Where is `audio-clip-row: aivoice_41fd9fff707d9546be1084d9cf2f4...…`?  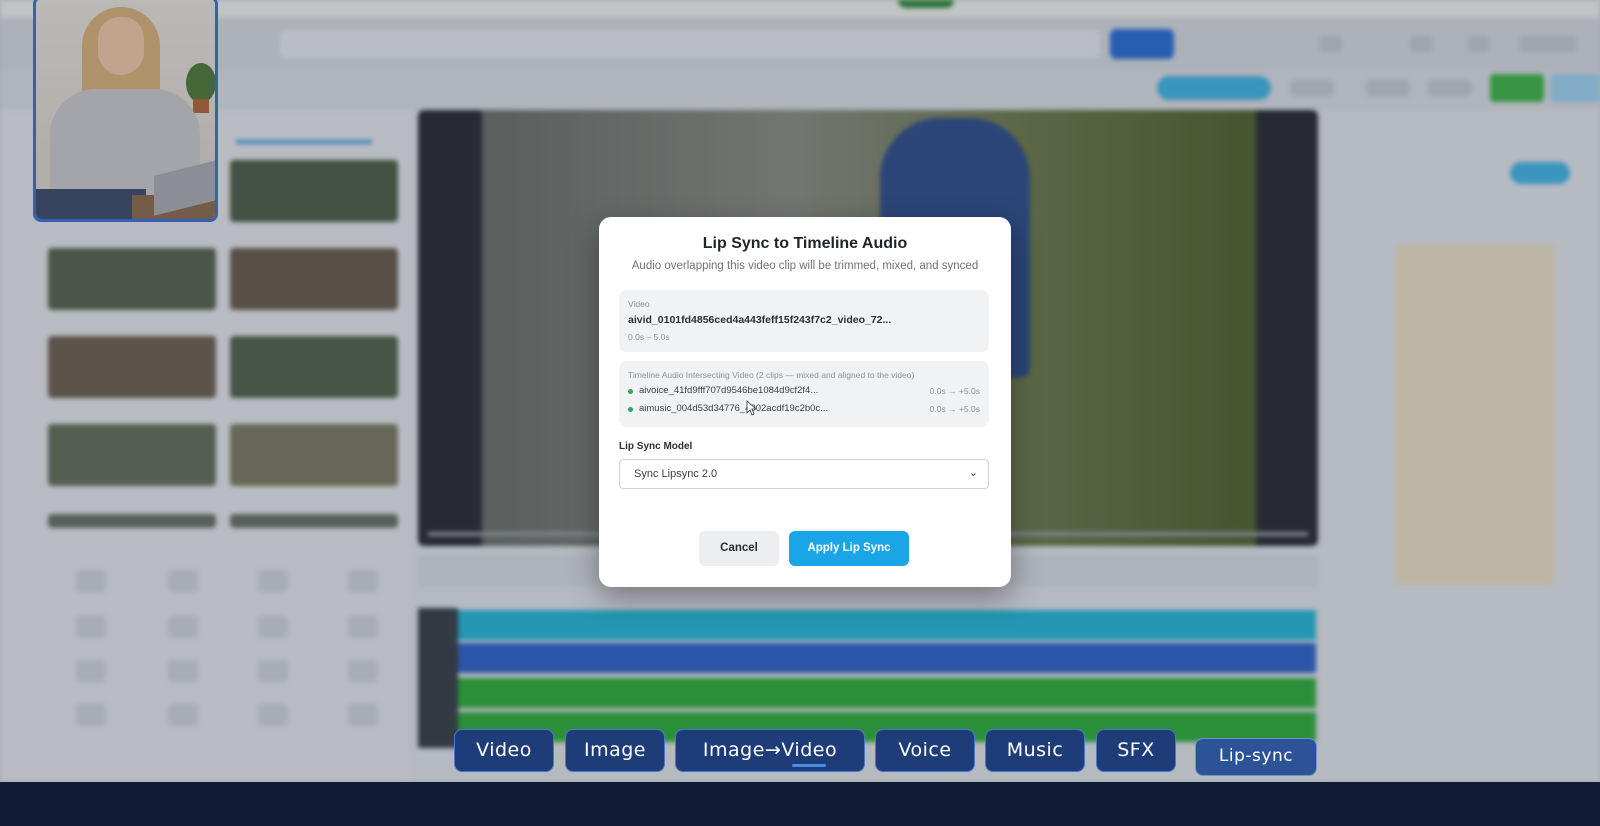
audio-clip-row: aivoice_41fd9fff707d9546be1084d9cf2f4...… is located at coordinates (804, 392).